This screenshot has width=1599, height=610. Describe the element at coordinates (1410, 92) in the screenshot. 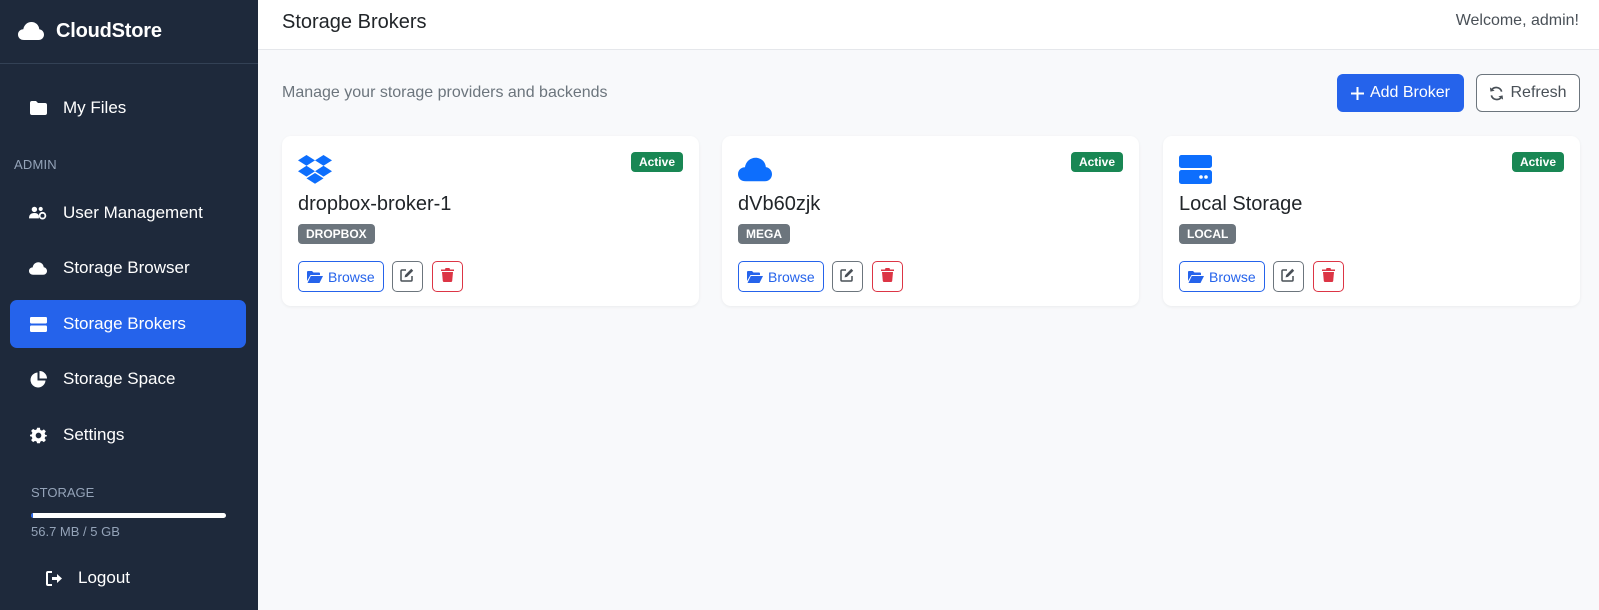

I see `add-broker-label: Add Broker` at that location.